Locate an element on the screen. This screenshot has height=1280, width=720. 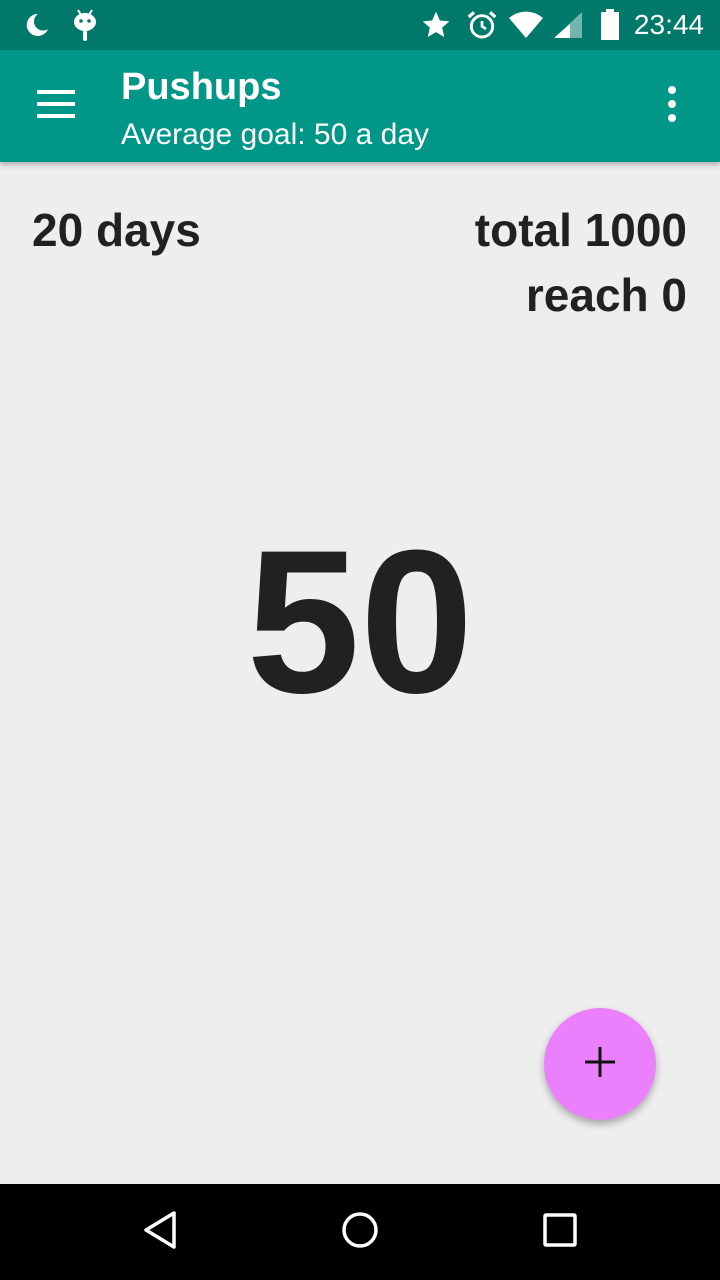
goal-count: 50 is located at coordinates (360, 622).